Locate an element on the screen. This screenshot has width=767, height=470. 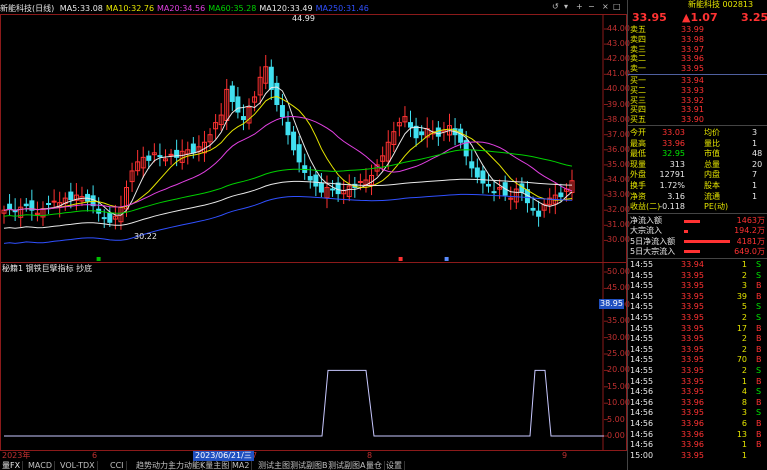
tick-volume: 8 is located at coordinates (744, 402).